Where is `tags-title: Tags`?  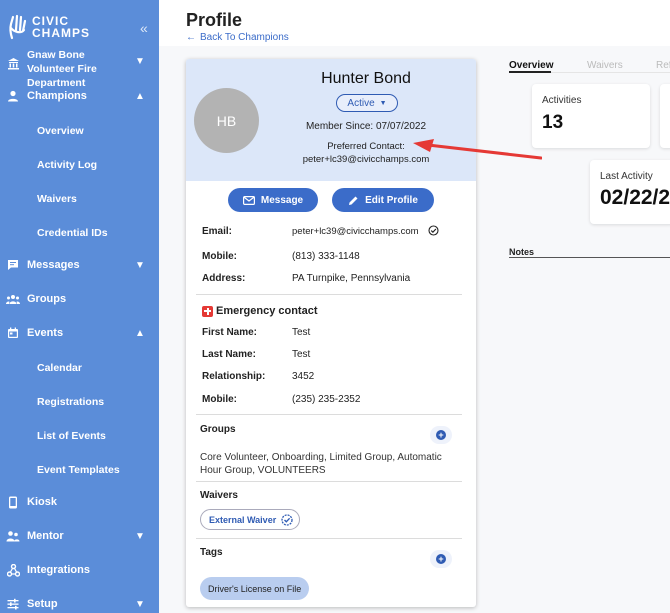 tags-title: Tags is located at coordinates (211, 552).